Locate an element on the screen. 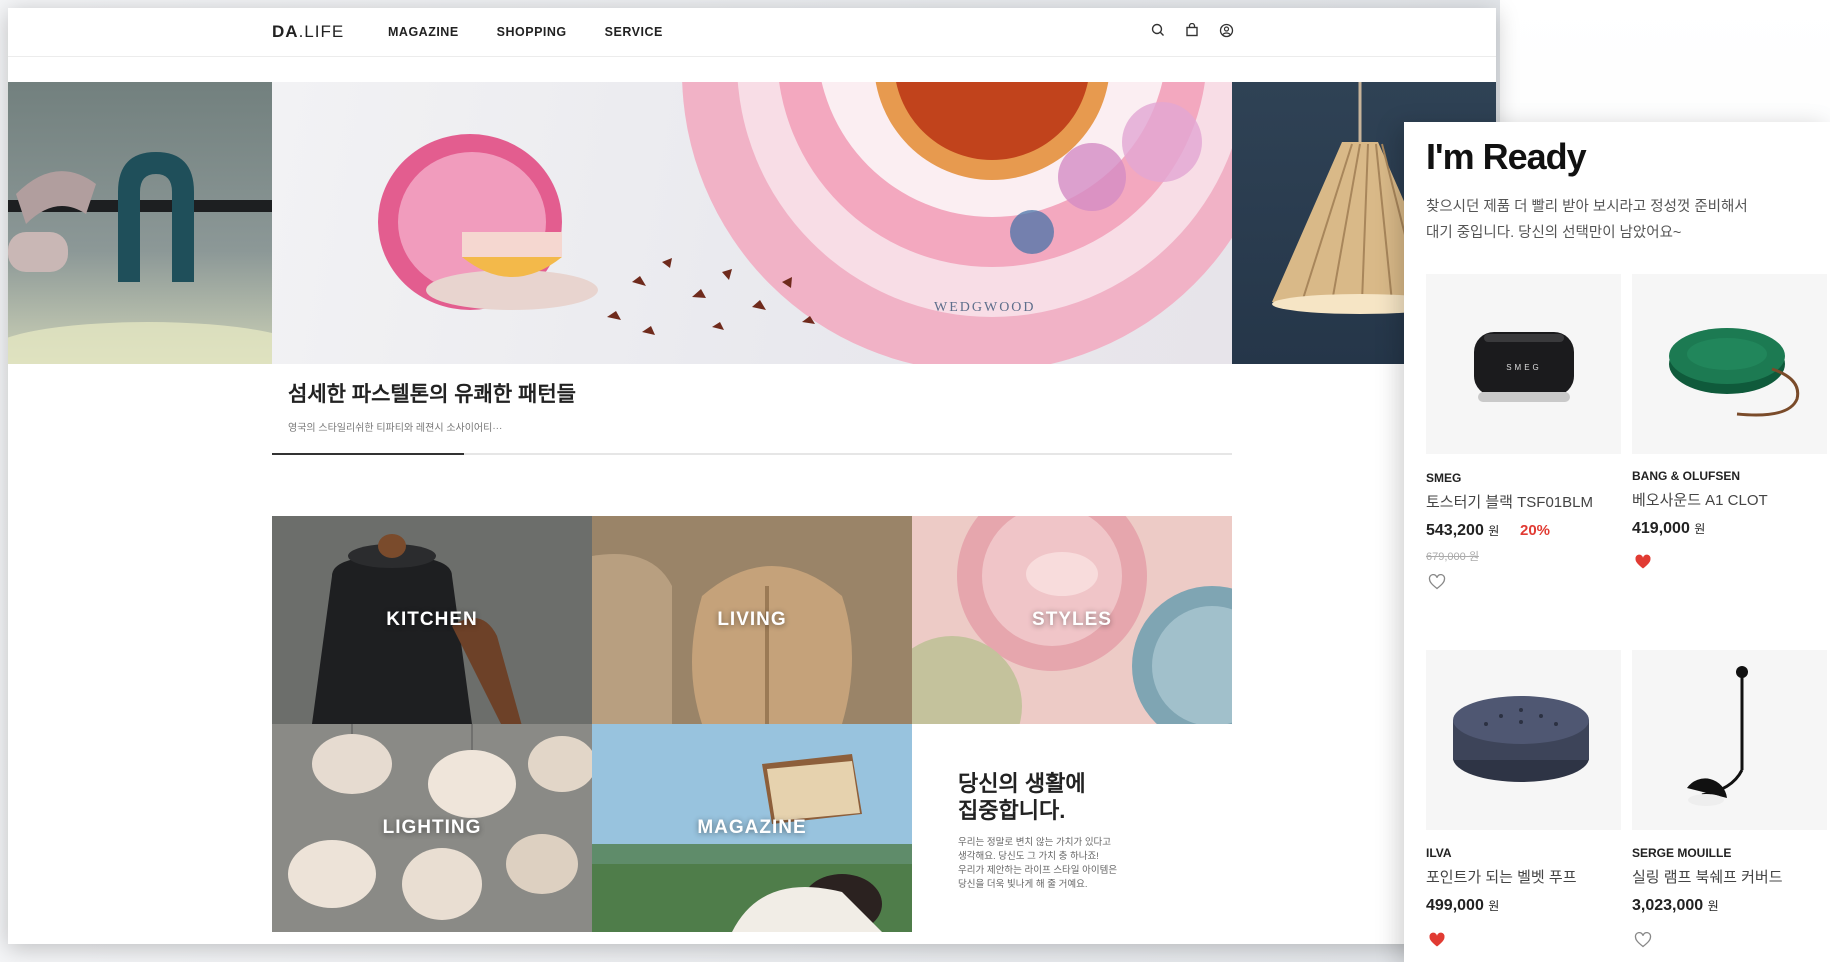 The image size is (1830, 962). user-account-icon is located at coordinates (1226, 30).